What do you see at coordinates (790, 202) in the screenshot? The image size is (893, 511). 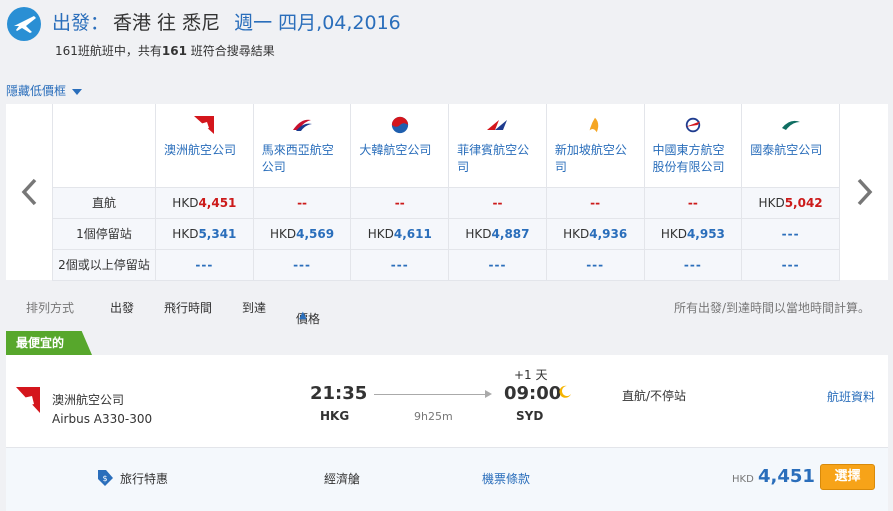 I see `price-cell: HKD5,042` at bounding box center [790, 202].